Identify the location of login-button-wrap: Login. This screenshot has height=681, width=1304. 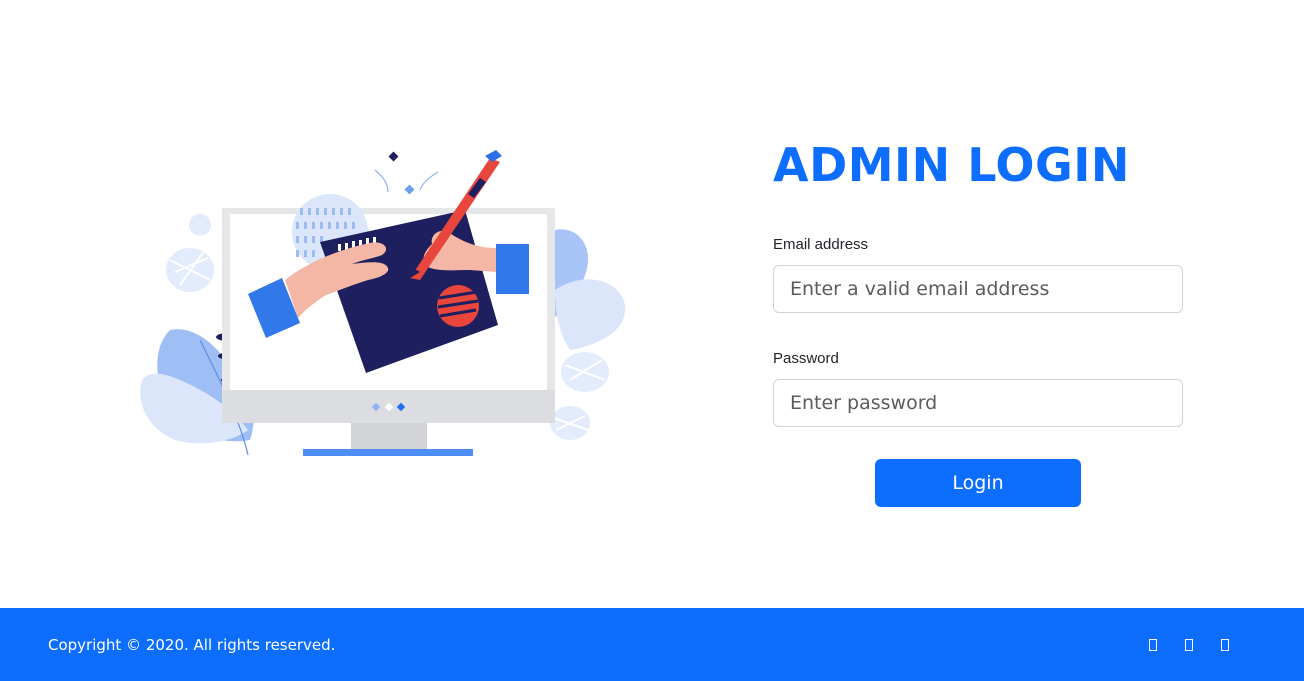
(978, 483).